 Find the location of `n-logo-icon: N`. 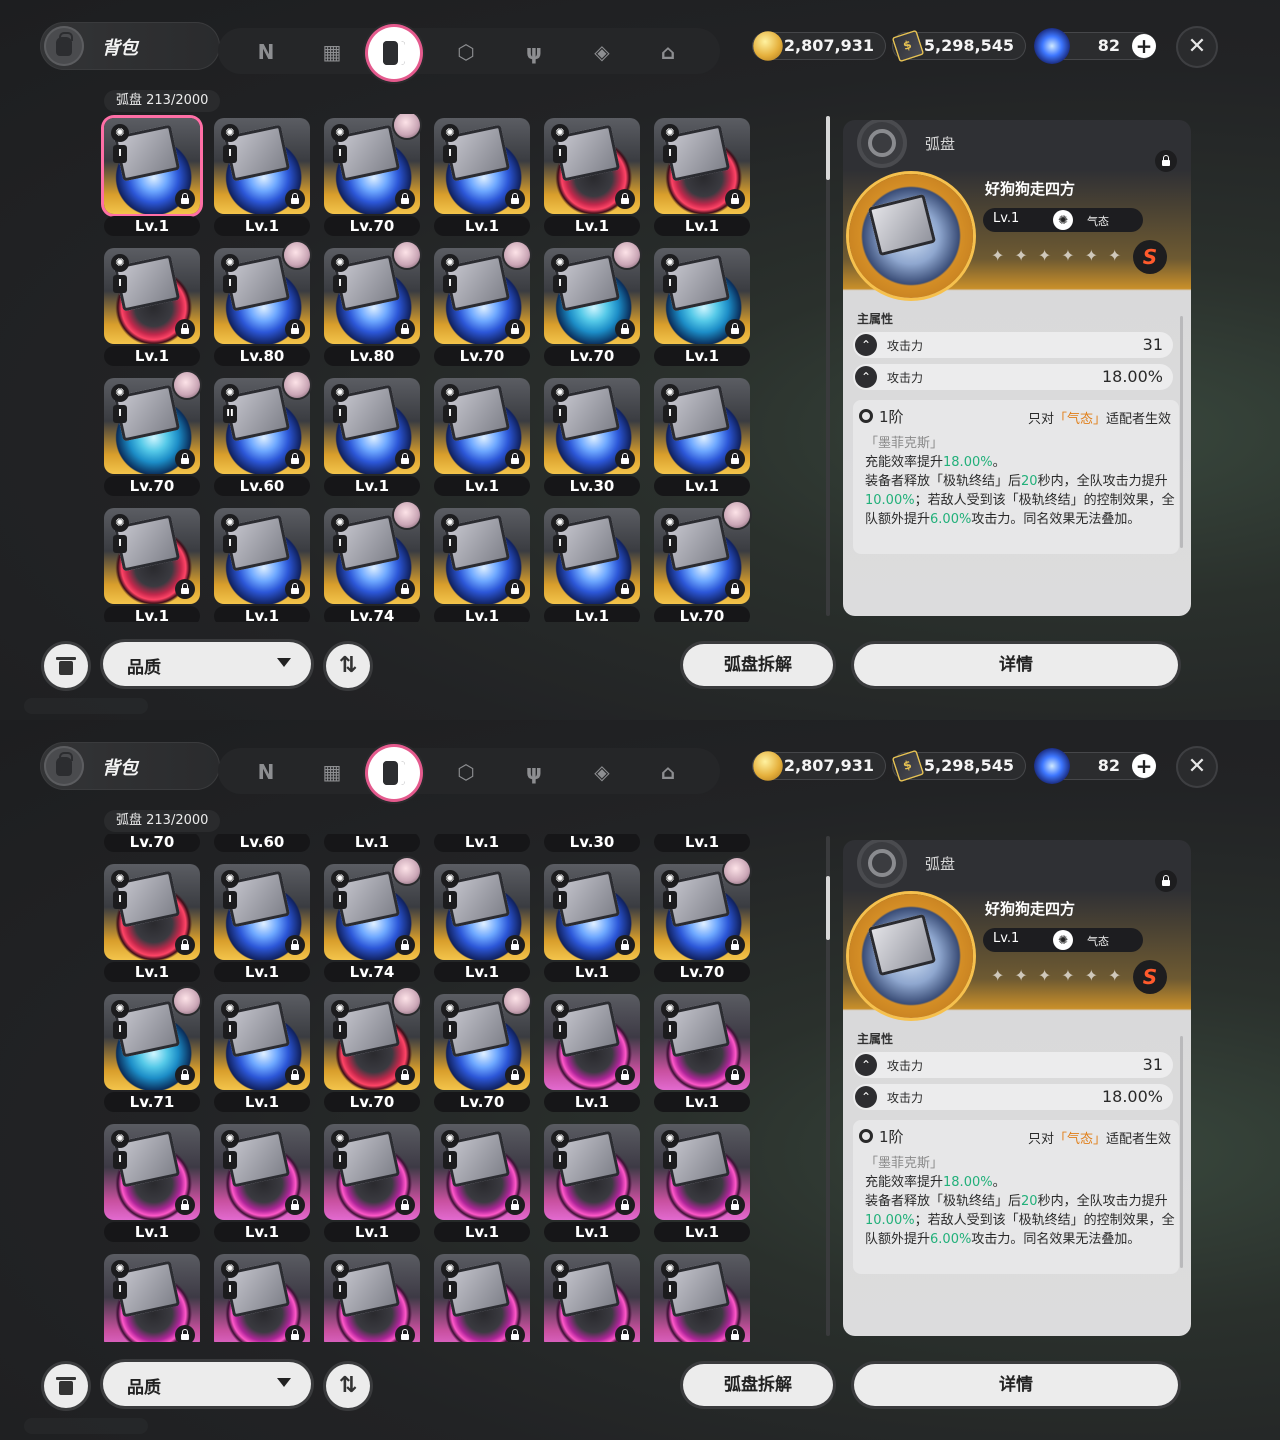

n-logo-icon: N is located at coordinates (266, 772).